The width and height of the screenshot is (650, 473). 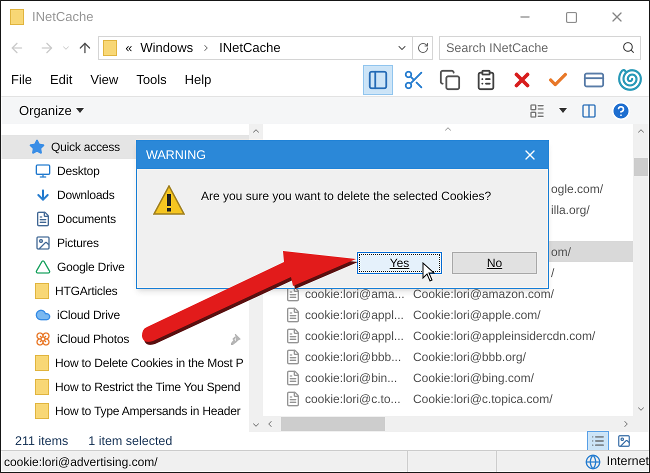 What do you see at coordinates (346, 196) in the screenshot?
I see `dialog-message: Are you sure you want to delete the selected Cookies?` at bounding box center [346, 196].